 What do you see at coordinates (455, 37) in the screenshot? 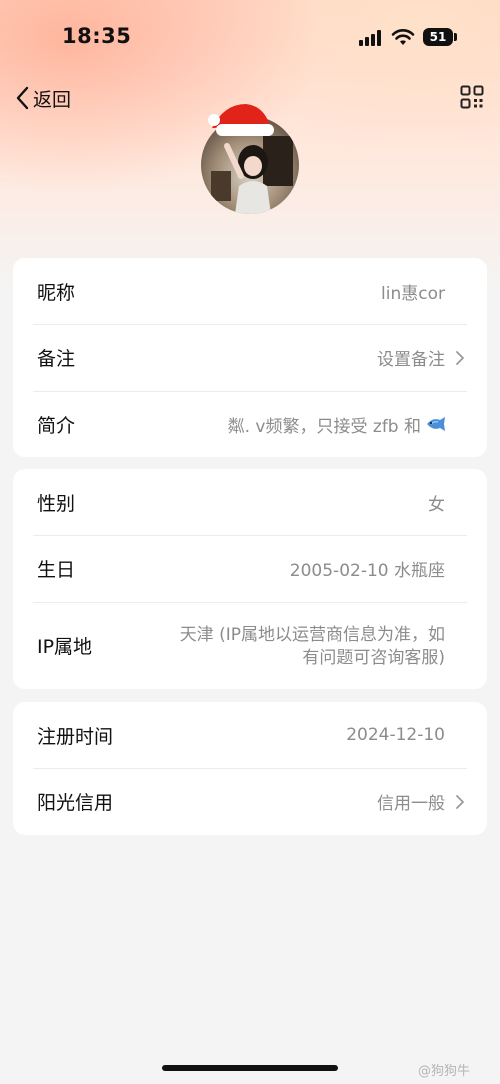
I see `battery-cap` at bounding box center [455, 37].